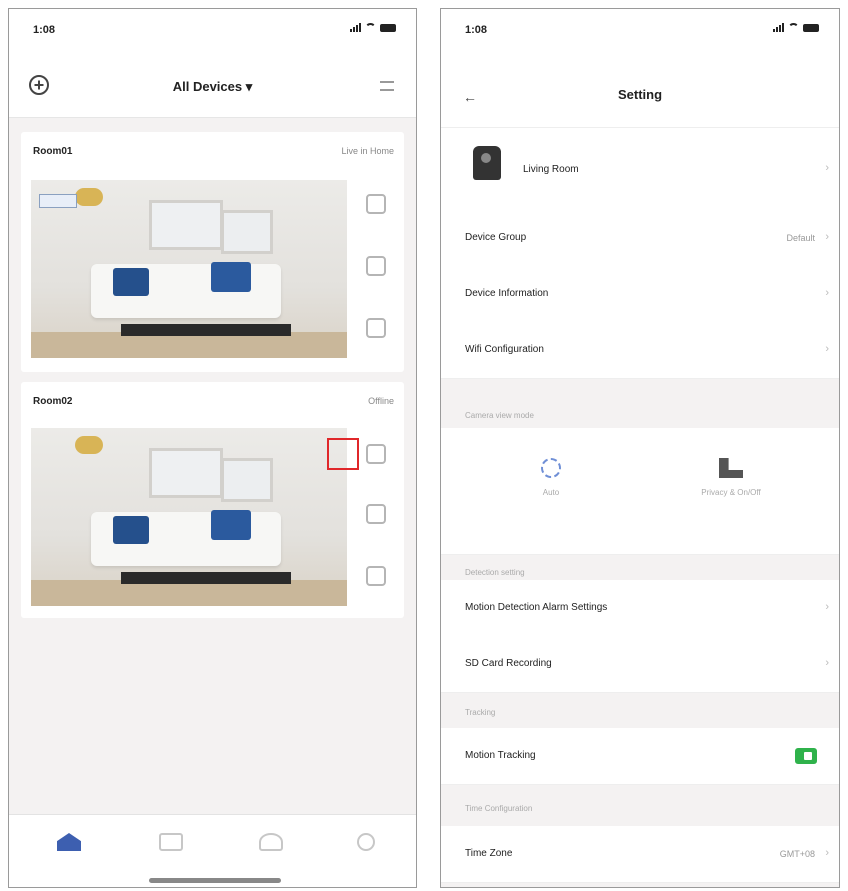 The width and height of the screenshot is (848, 891). Describe the element at coordinates (487, 163) in the screenshot. I see `camera-icon` at that location.